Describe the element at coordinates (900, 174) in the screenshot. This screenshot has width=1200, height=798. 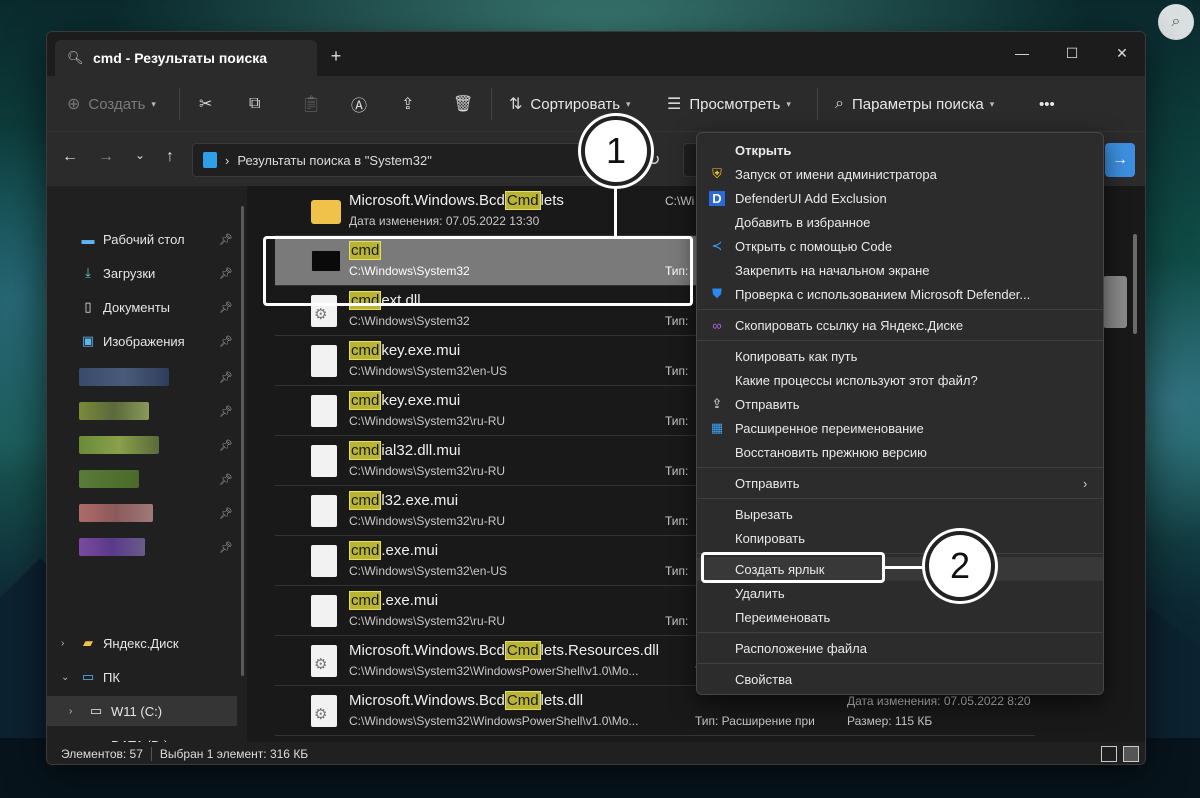
I see `menu-item-run-as-admin: ⛨ Запуск от имени администратора` at that location.